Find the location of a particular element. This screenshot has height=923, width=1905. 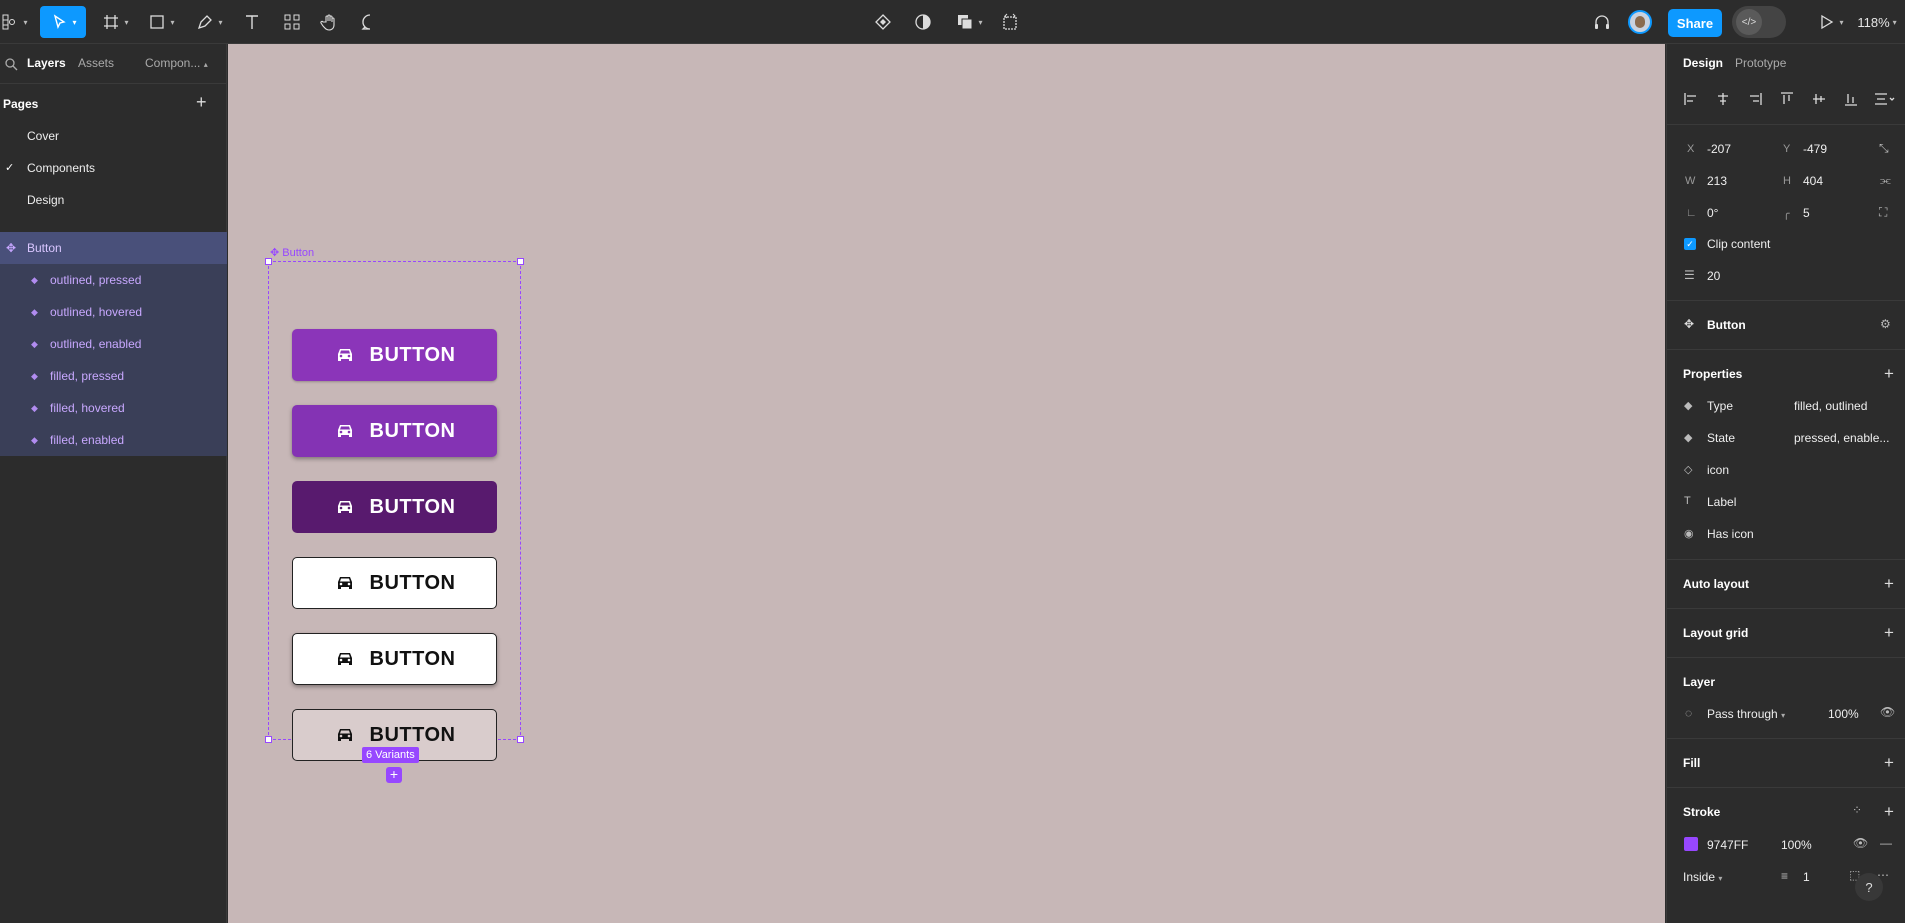

layer-component-set: ✥ Button is located at coordinates (113, 248).